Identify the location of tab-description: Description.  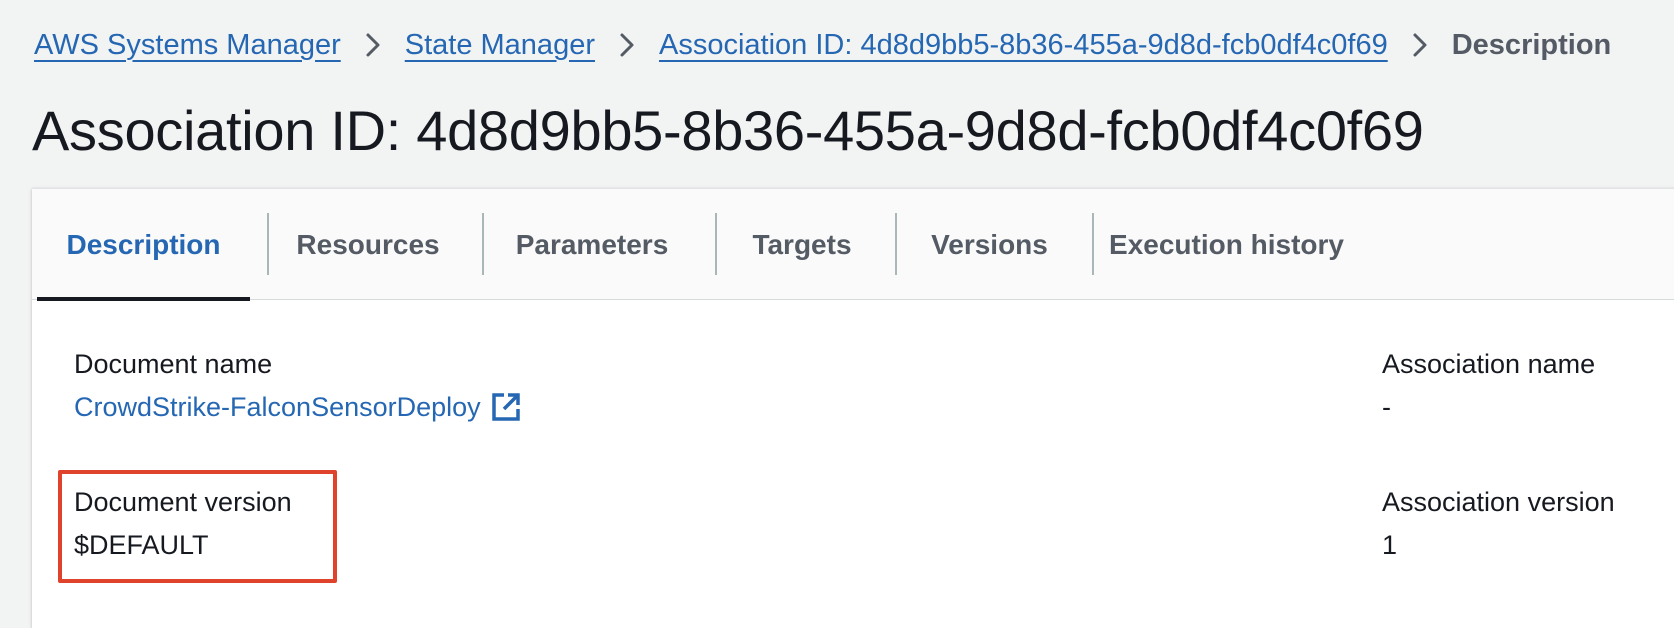
(143, 245).